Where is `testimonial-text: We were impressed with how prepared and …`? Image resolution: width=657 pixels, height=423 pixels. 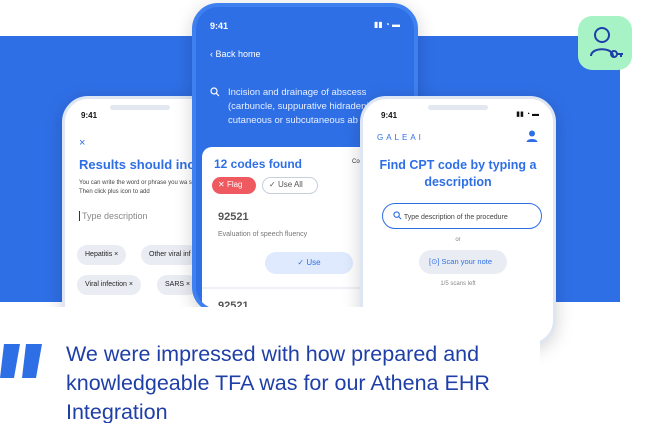 testimonial-text: We were impressed with how prepared and … is located at coordinates (278, 382).